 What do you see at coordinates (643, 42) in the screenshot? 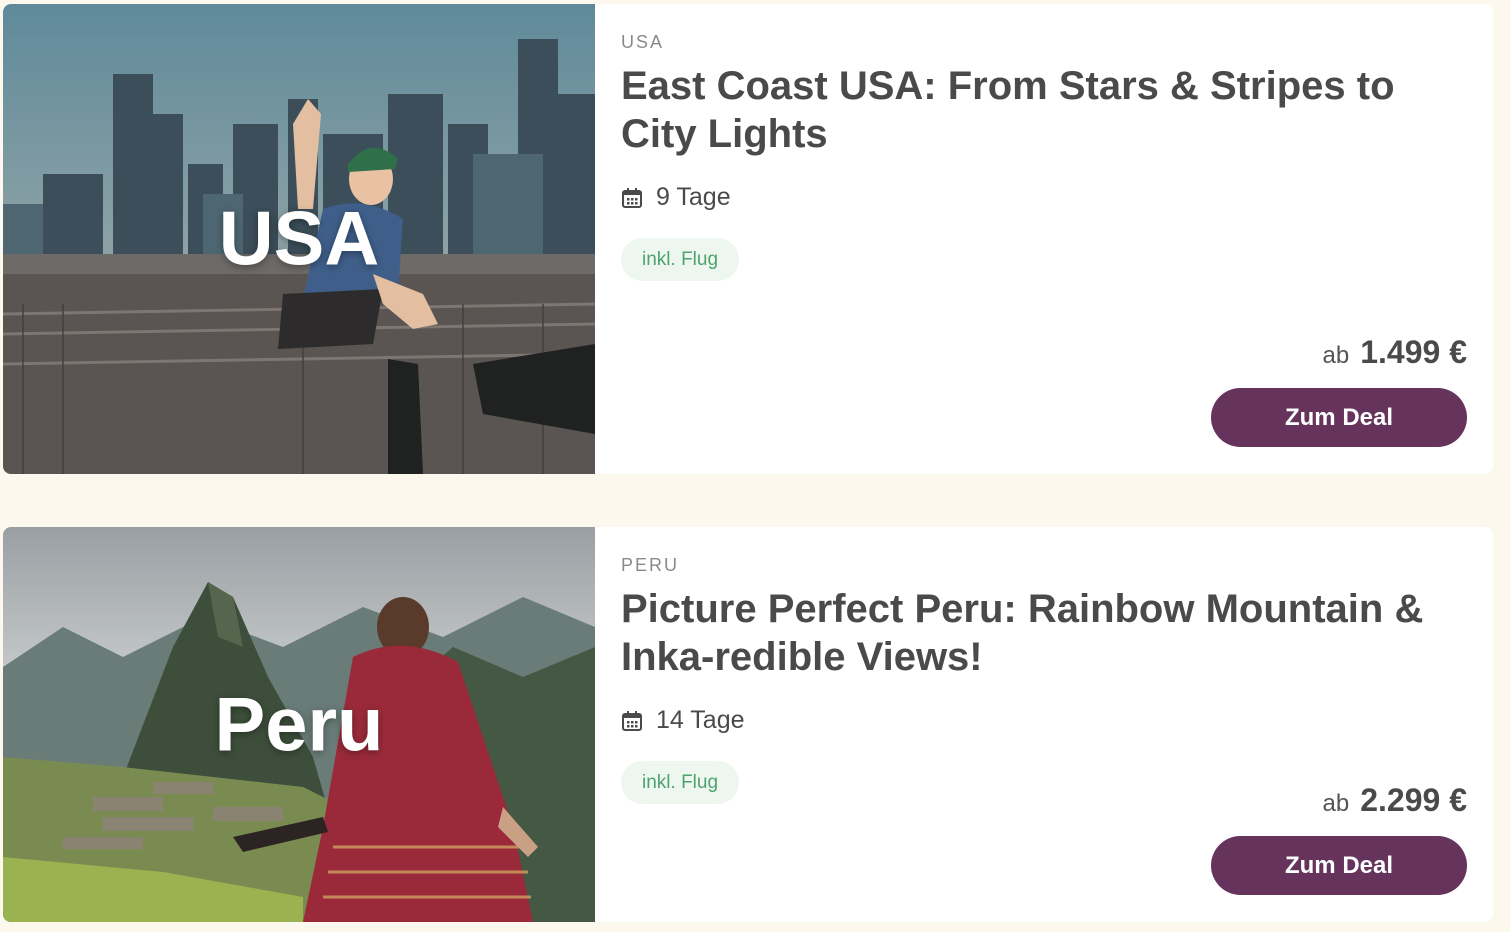
I see `deal-country: USA` at bounding box center [643, 42].